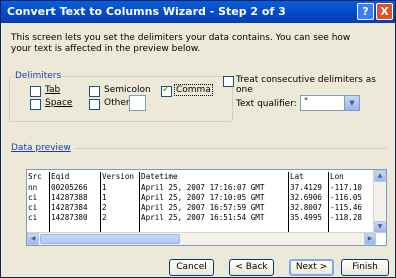 This screenshot has height=278, width=396. I want to click on preview-cell: Eqid, so click(60, 176).